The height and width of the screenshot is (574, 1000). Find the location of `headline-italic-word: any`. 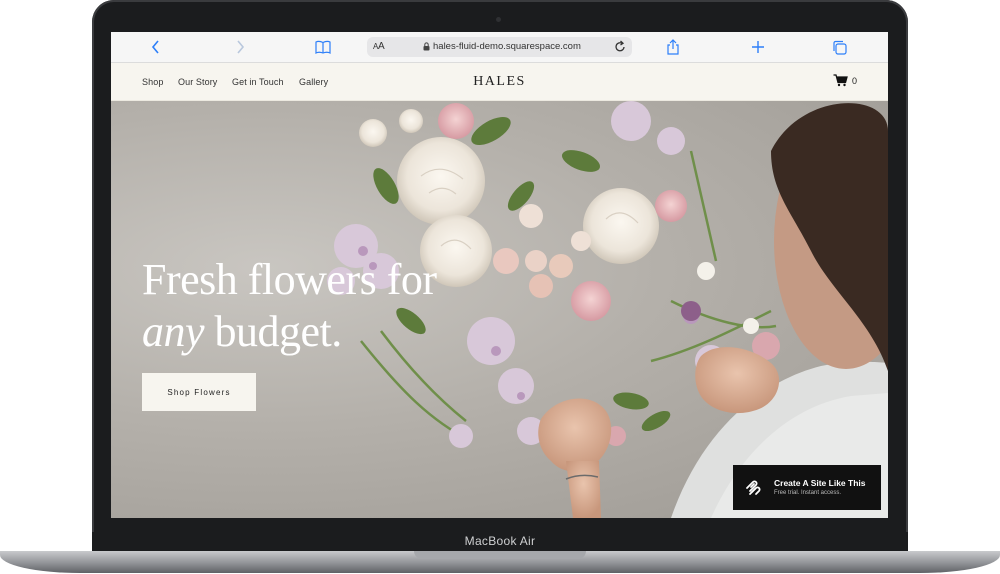

headline-italic-word: any is located at coordinates (173, 331).